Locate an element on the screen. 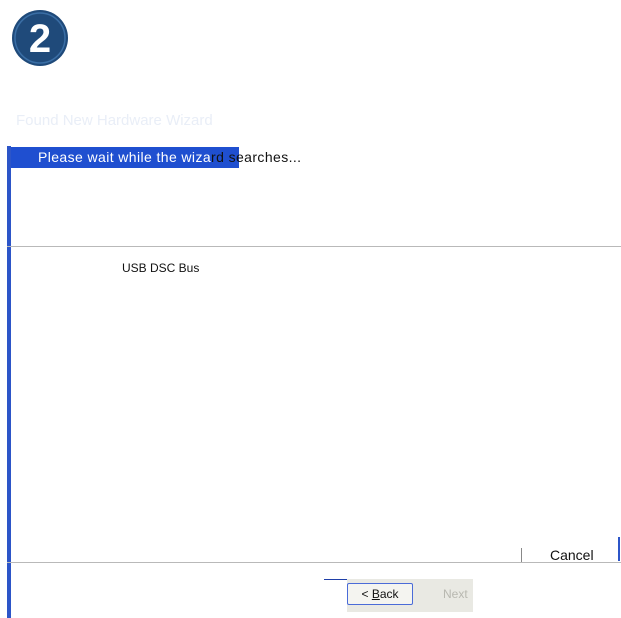 Image resolution: width=621 pixels, height=618 pixels. step-circle-icon: 2 is located at coordinates (40, 38).